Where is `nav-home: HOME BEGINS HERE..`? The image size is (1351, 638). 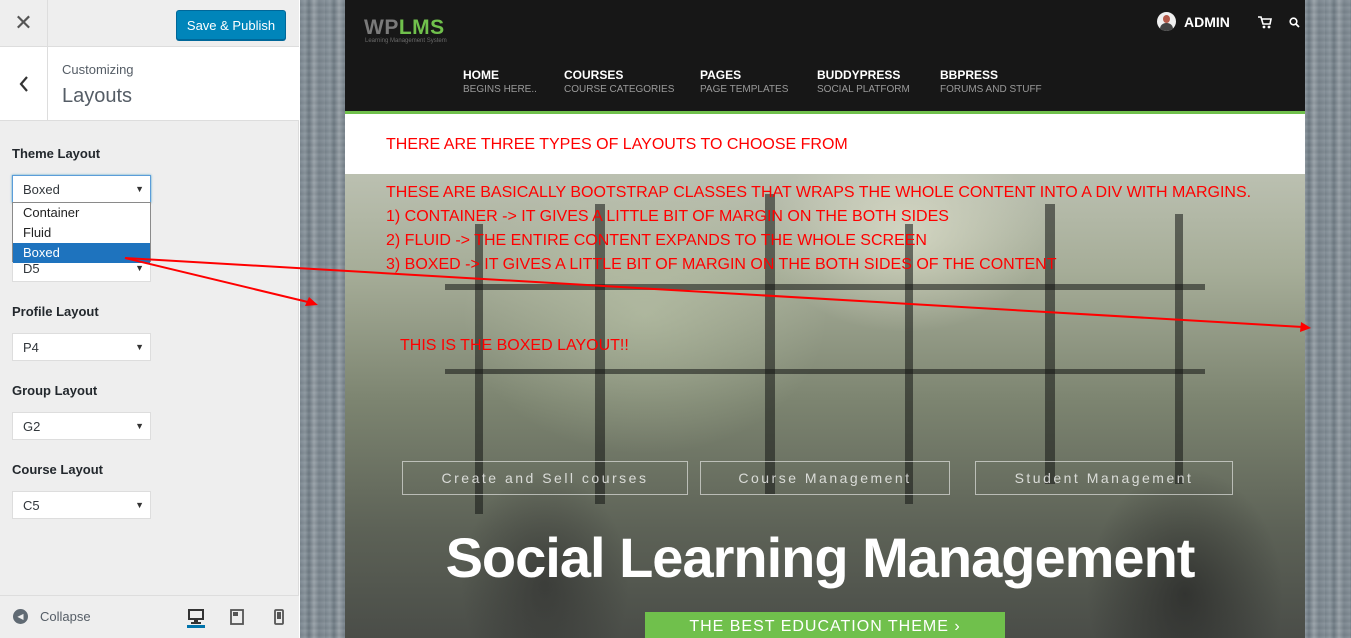
nav-home: HOME BEGINS HERE.. is located at coordinates (500, 81).